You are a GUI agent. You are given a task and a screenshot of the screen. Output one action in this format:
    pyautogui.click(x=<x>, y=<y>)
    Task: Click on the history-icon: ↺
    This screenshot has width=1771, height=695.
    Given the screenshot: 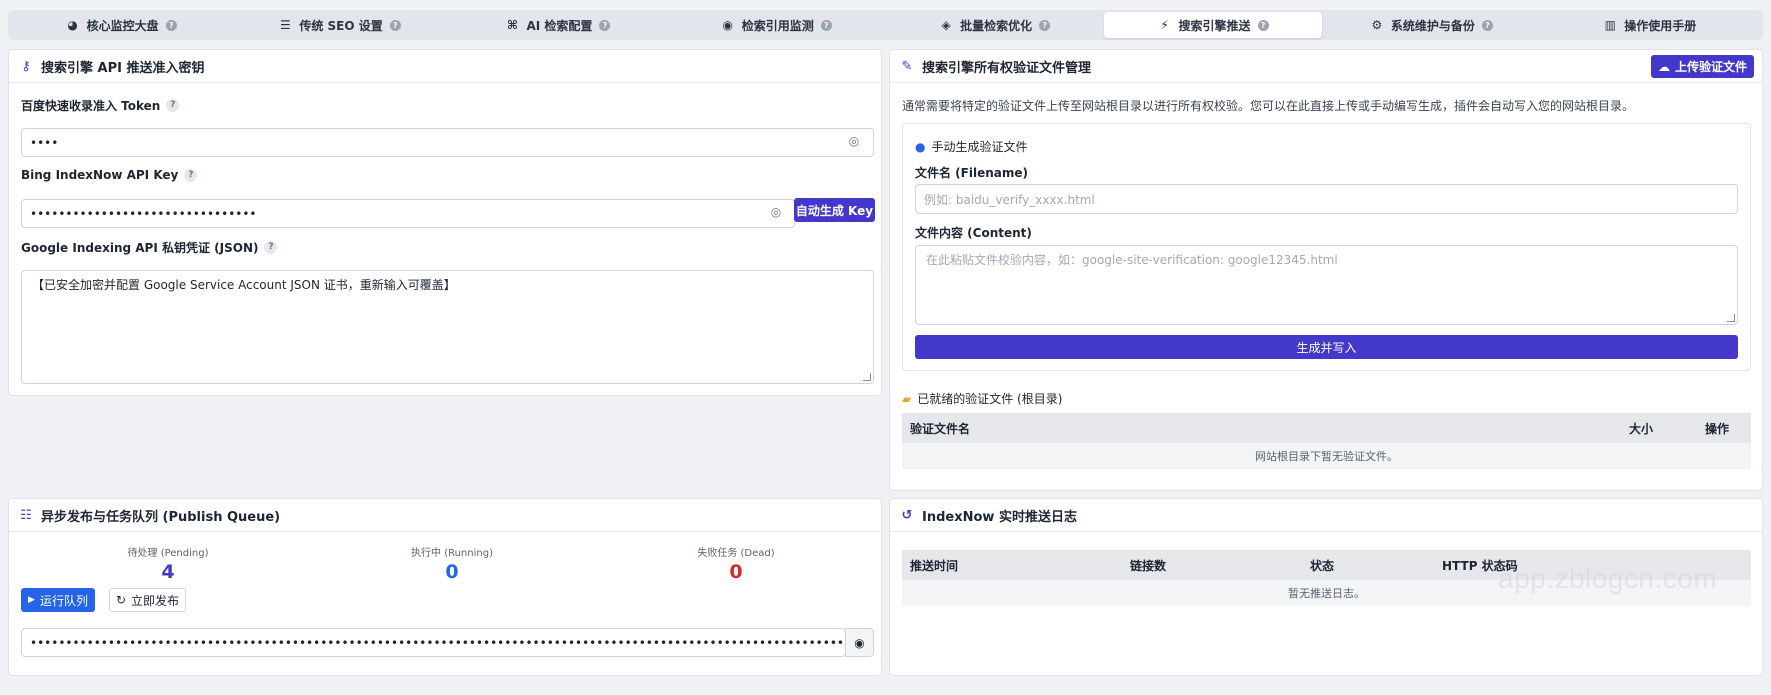 What is the action you would take?
    pyautogui.click(x=907, y=515)
    